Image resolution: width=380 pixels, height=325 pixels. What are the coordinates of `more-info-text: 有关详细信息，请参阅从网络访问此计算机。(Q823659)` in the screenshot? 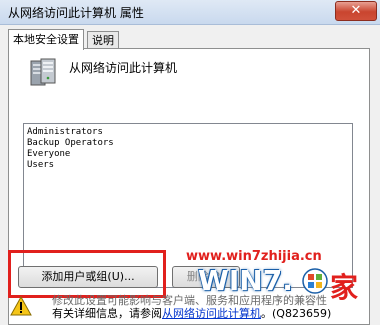 It's located at (191, 313).